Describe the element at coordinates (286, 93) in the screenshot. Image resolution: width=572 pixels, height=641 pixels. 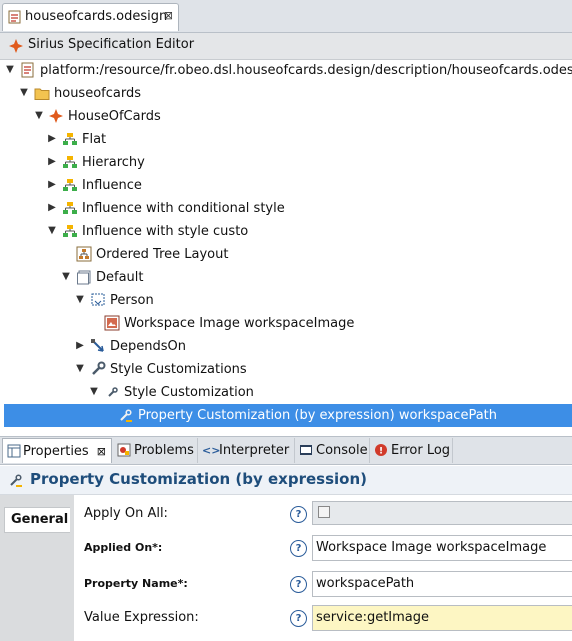
I see `tree-item-houseofcards-folder: ▼ houseofcards` at that location.